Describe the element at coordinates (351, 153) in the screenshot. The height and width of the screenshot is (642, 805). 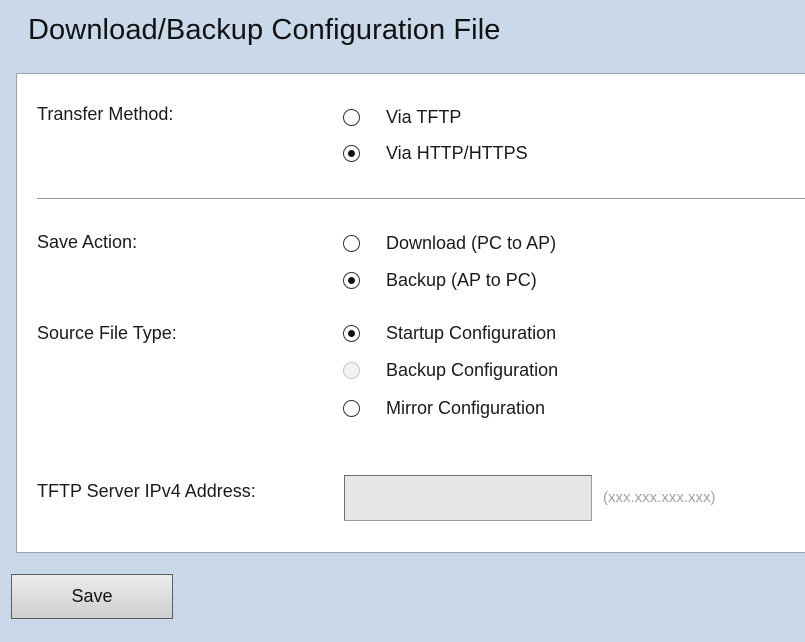
I see `radio-via-http-https` at that location.